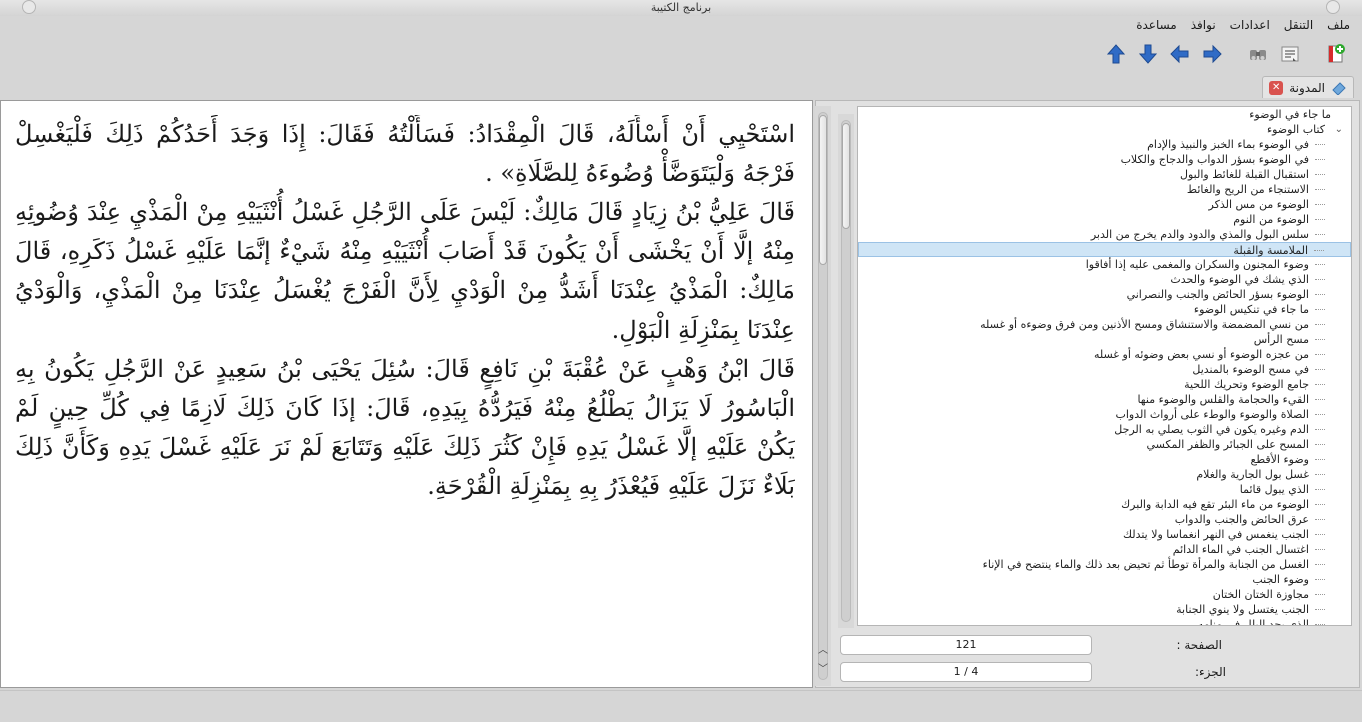 This screenshot has height=722, width=1362. I want to click on tree-item: في مسح الوضوء بالمنديل, so click(1104, 369).